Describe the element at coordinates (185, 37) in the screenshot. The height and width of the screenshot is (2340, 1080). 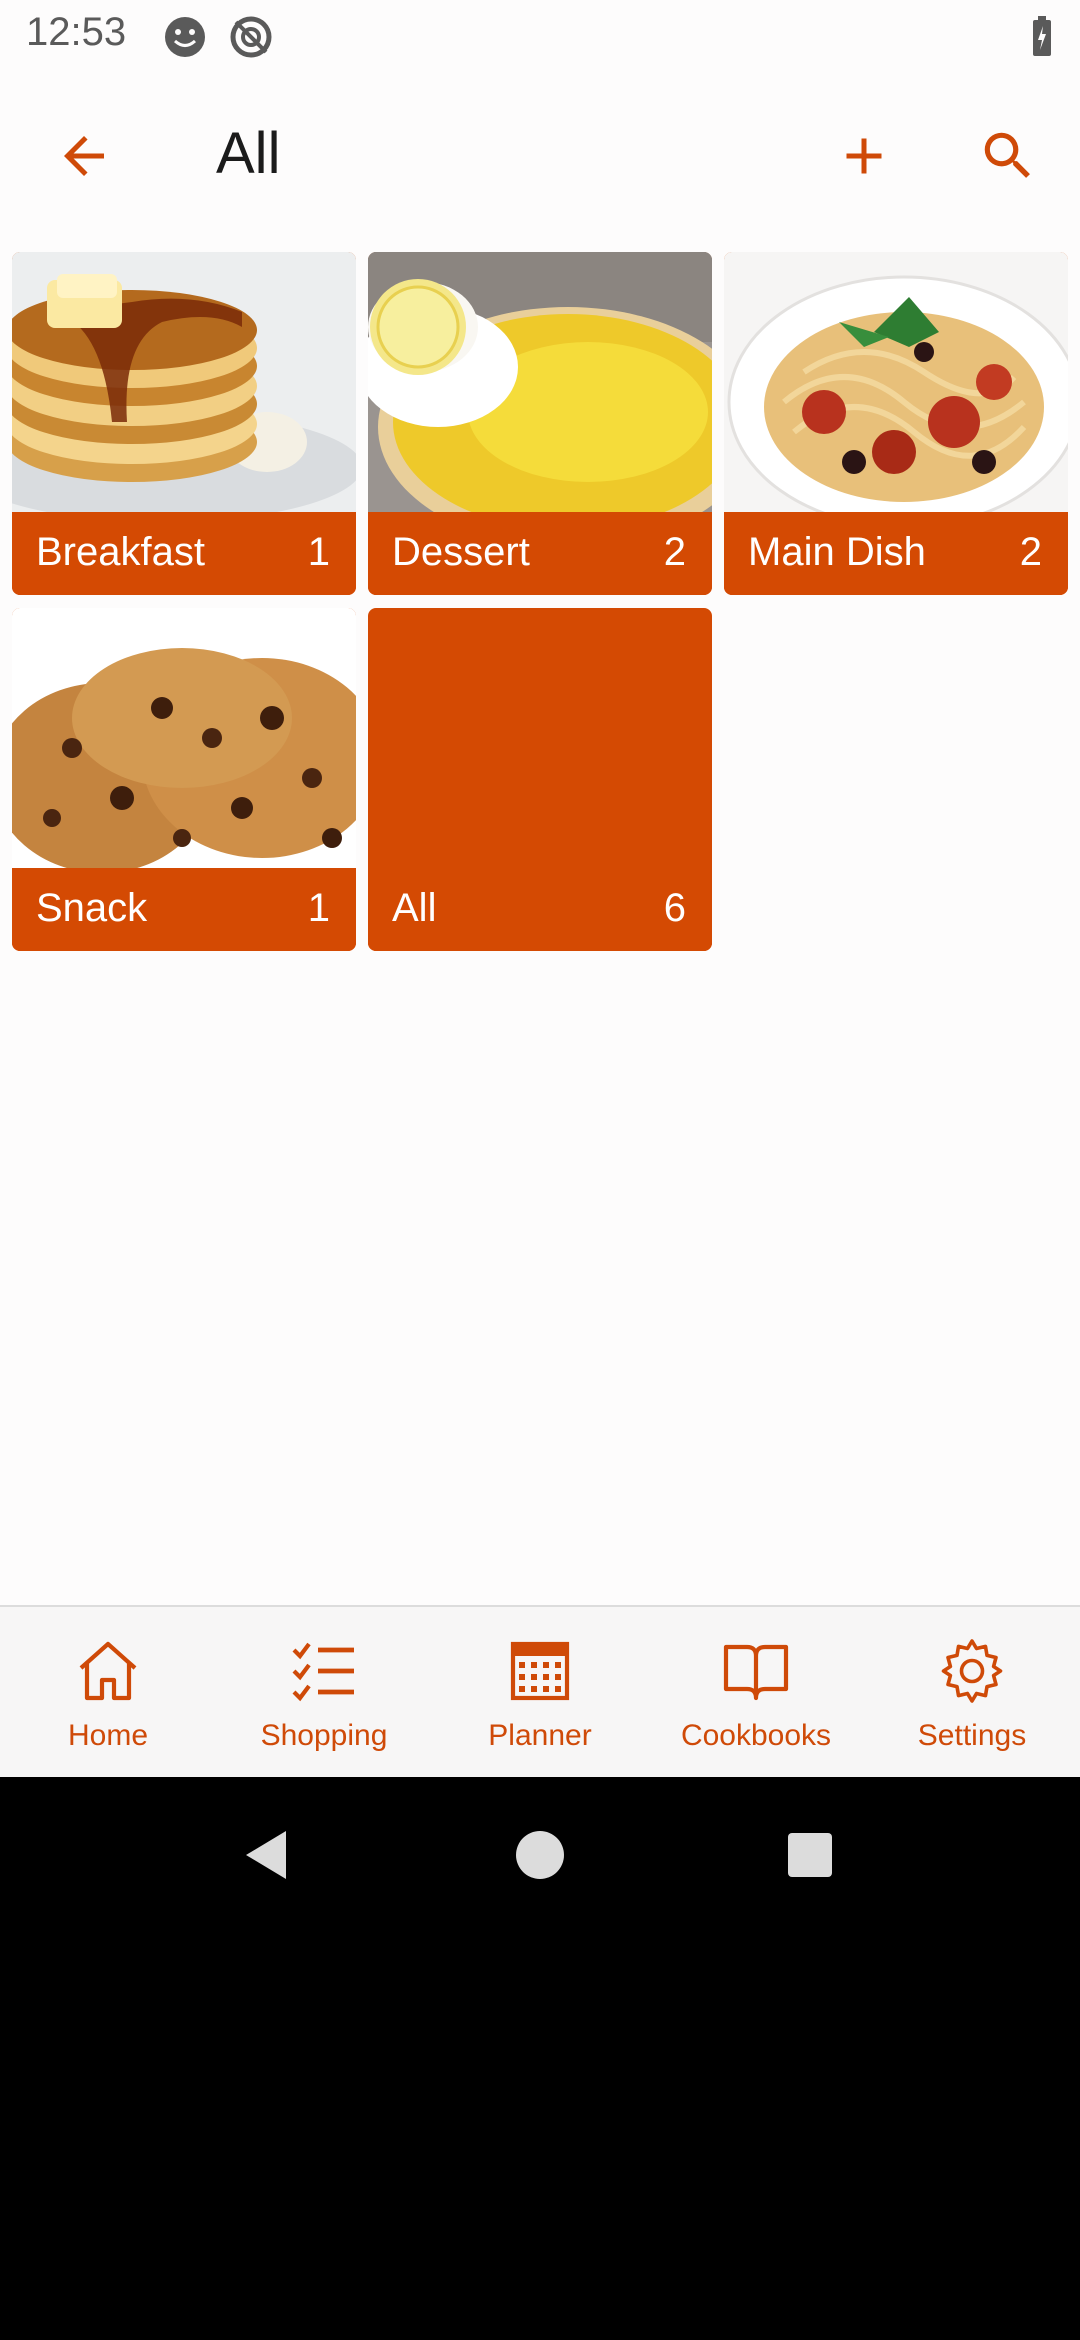
I see `face-notification-icon` at that location.